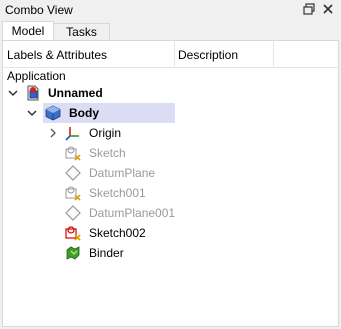 Image resolution: width=341 pixels, height=329 pixels. Describe the element at coordinates (170, 133) in the screenshot. I see `tree-item-origin: Origin` at that location.